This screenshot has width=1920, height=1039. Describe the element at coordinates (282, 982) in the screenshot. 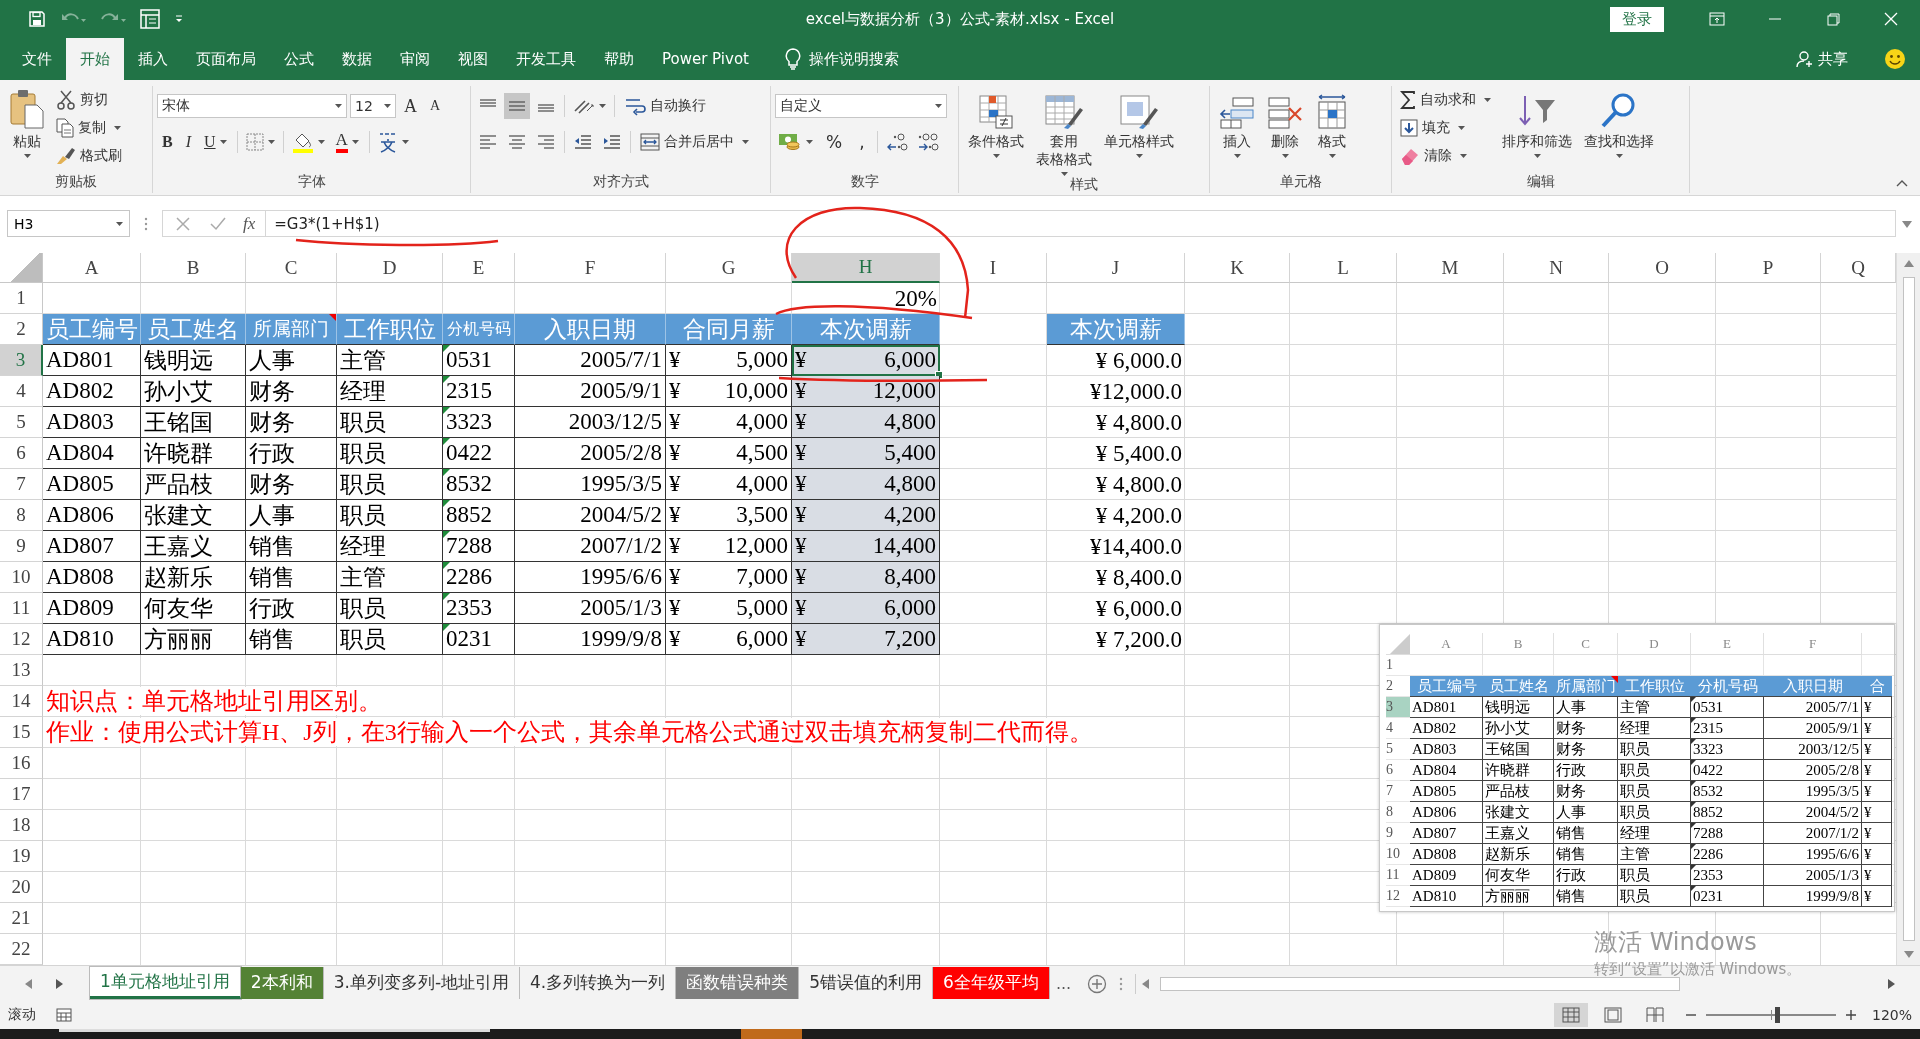

I see `sheet-tab: 2本利和` at that location.